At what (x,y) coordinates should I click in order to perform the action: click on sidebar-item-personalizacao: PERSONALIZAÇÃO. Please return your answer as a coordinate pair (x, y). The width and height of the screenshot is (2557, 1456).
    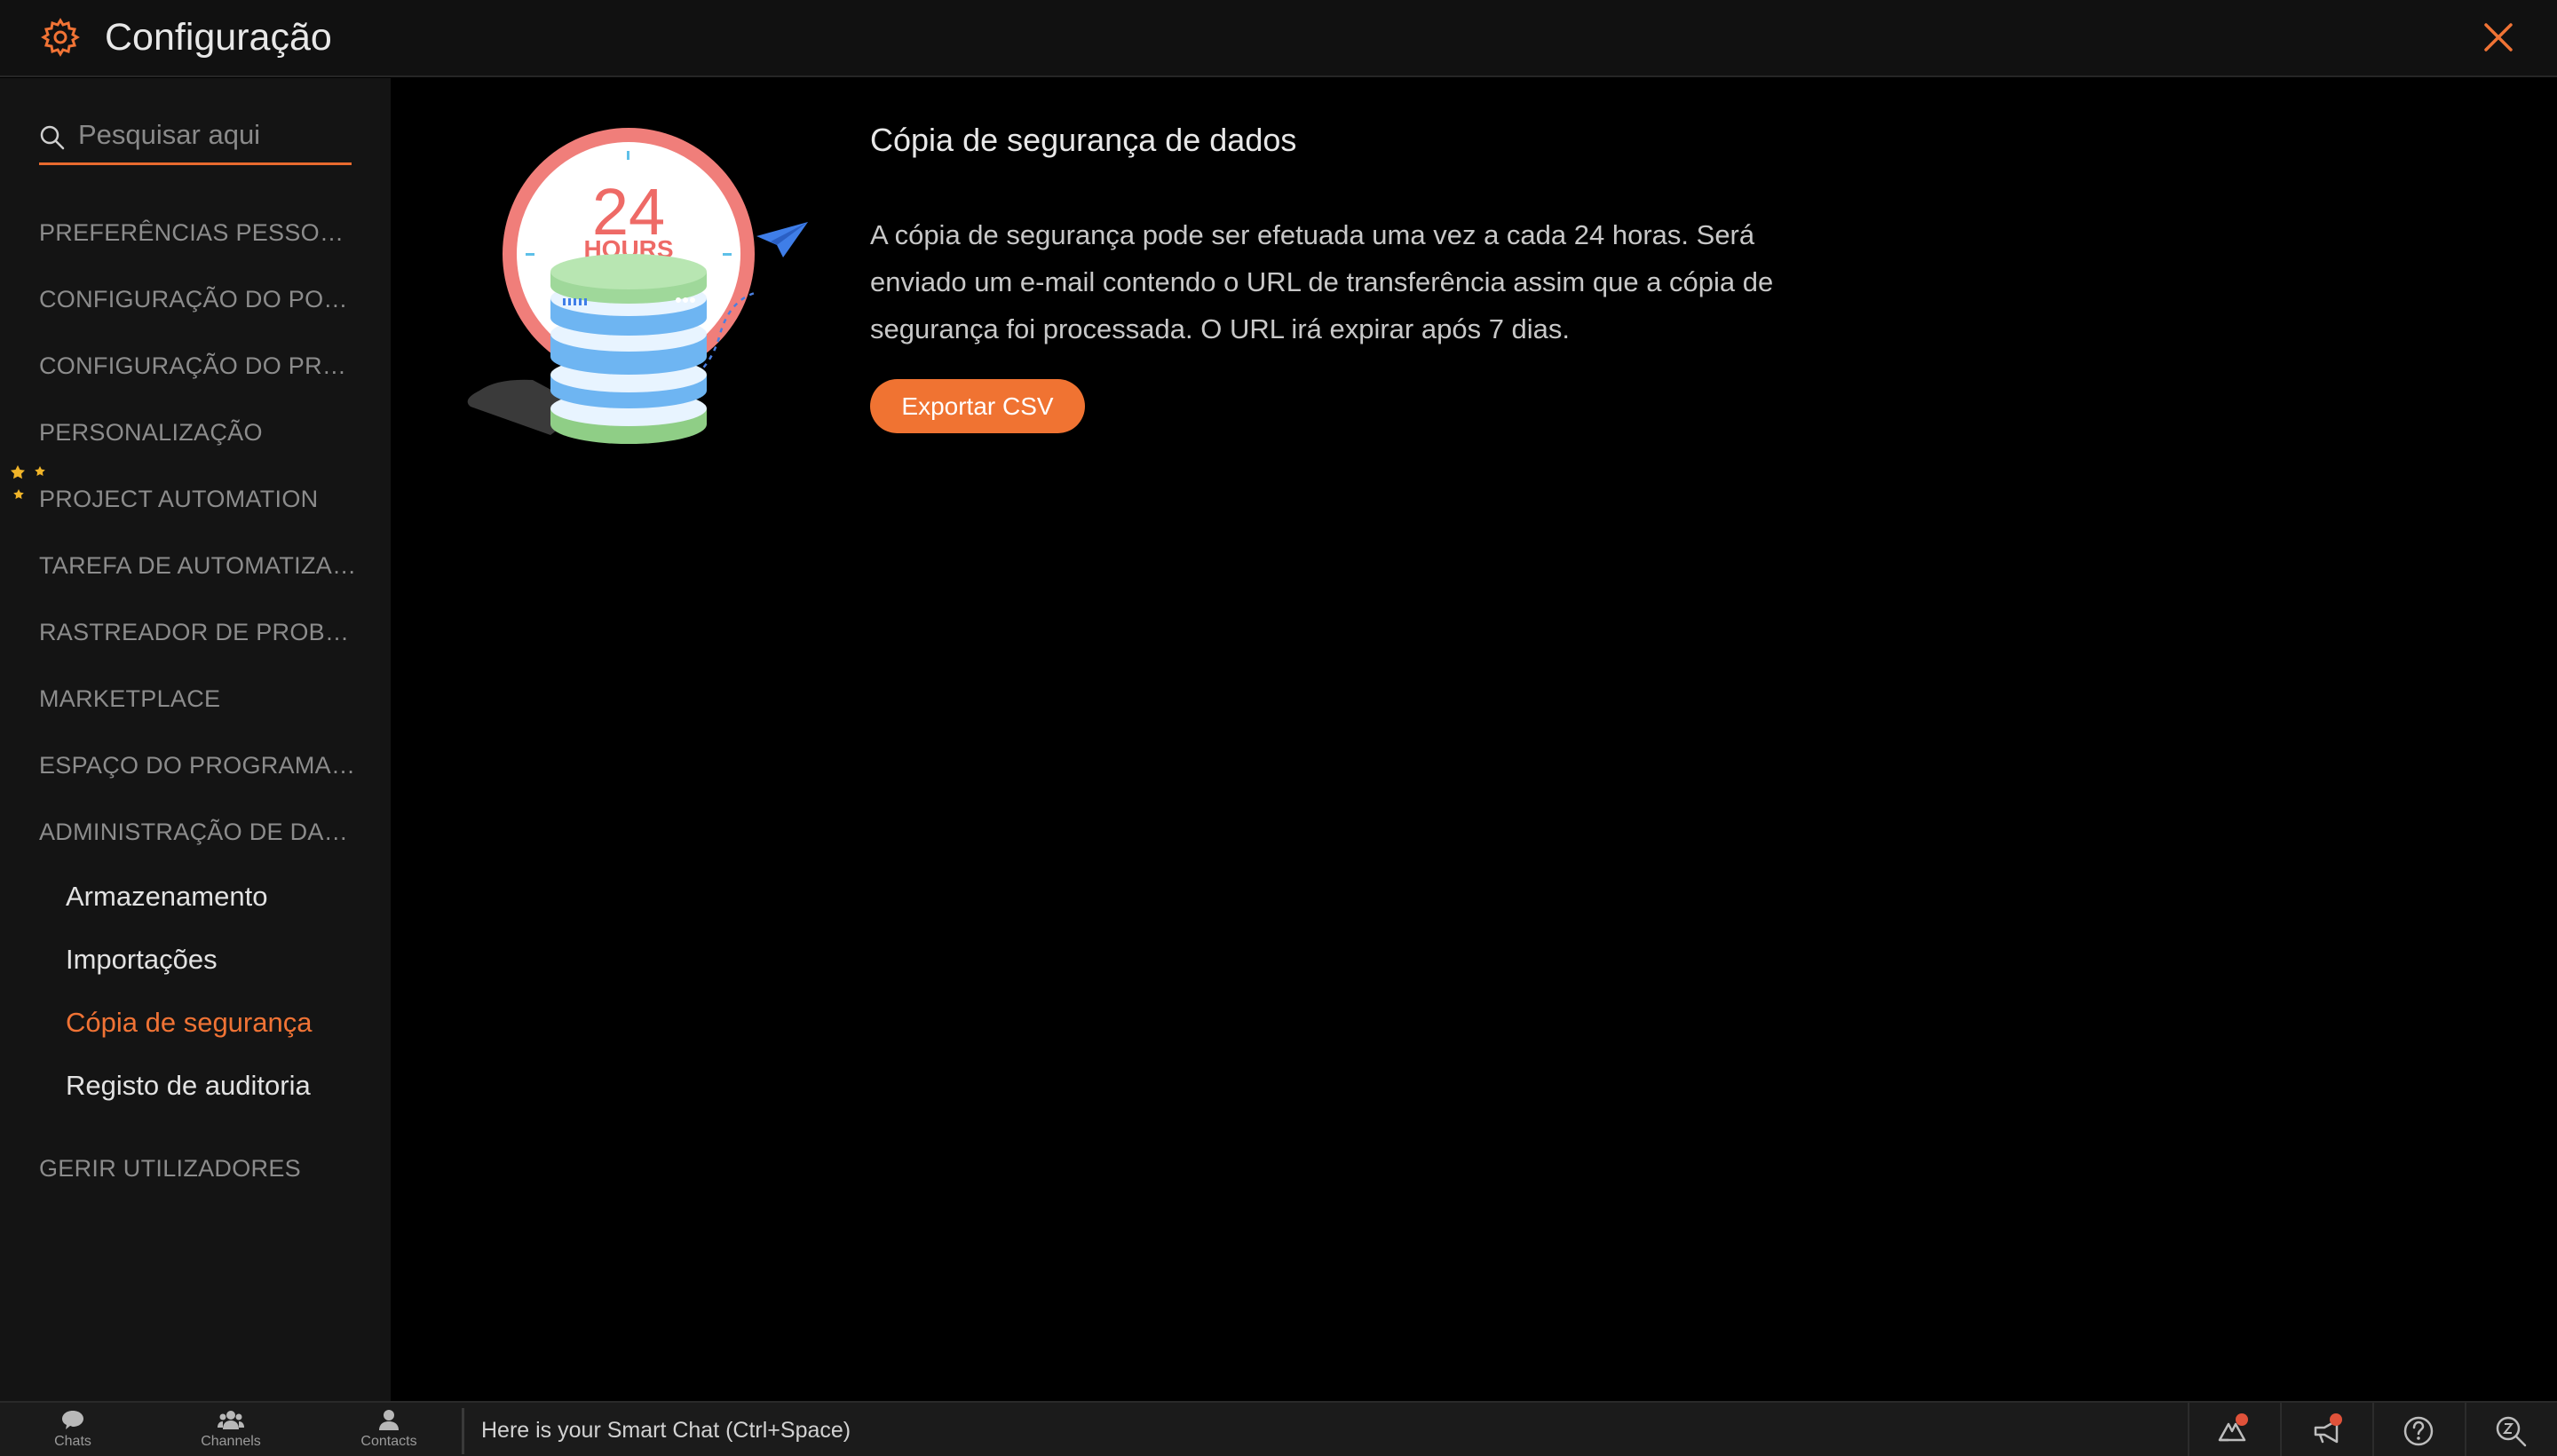
    Looking at the image, I should click on (199, 432).